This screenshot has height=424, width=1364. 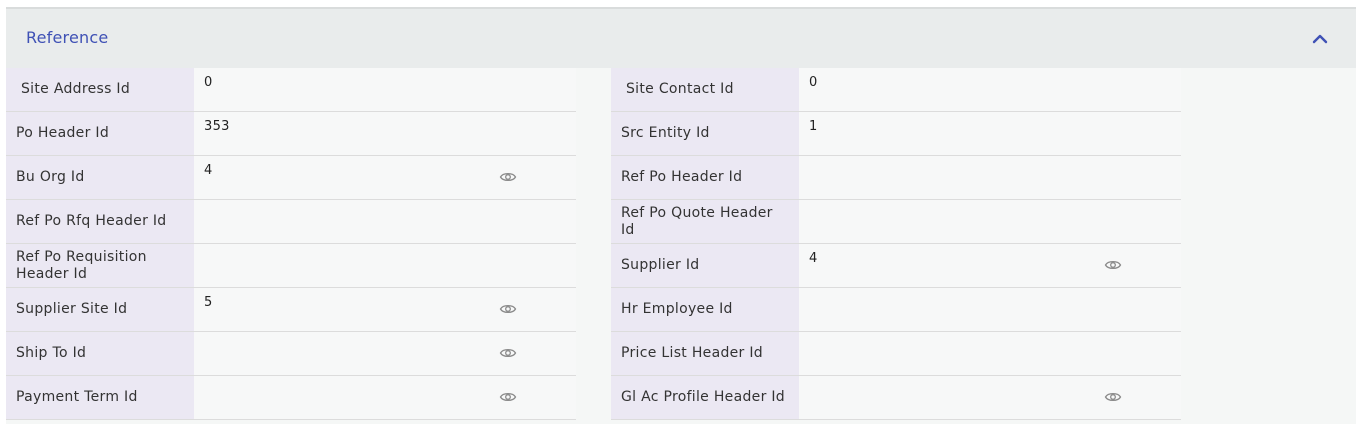 What do you see at coordinates (208, 82) in the screenshot?
I see `field-value-site-address-id: 0` at bounding box center [208, 82].